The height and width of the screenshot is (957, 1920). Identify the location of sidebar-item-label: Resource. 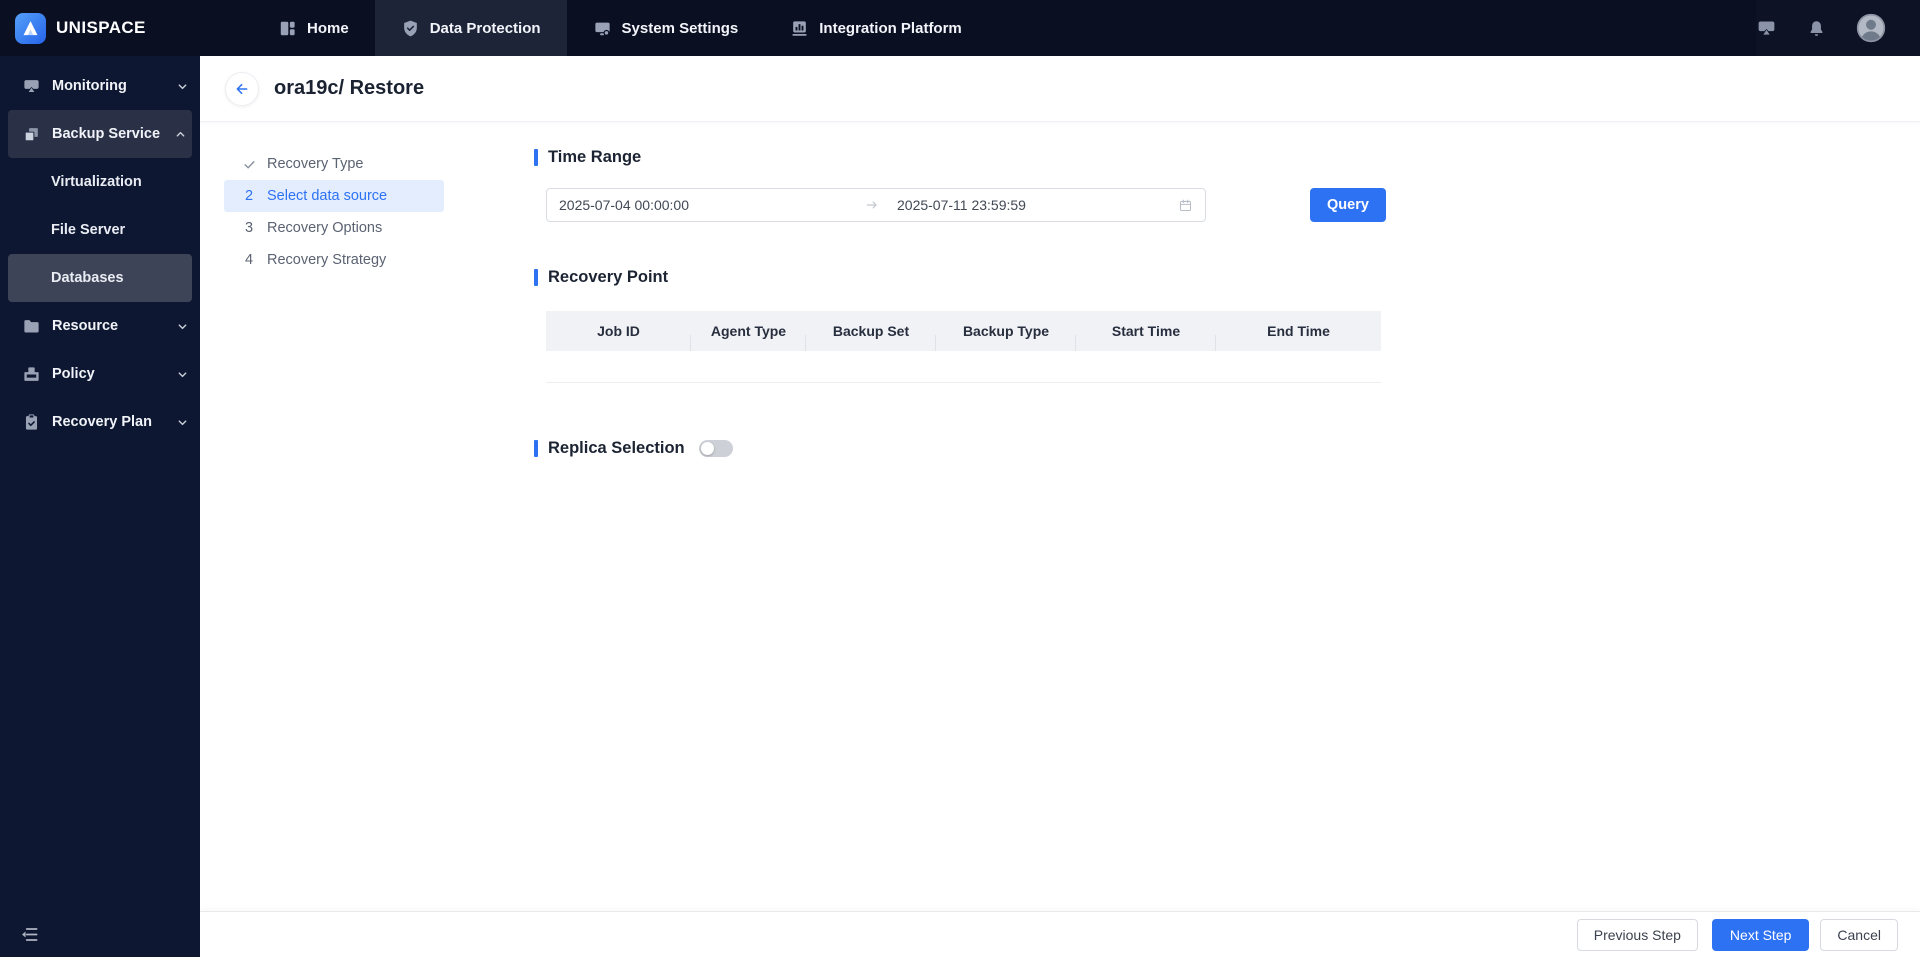
(85, 326).